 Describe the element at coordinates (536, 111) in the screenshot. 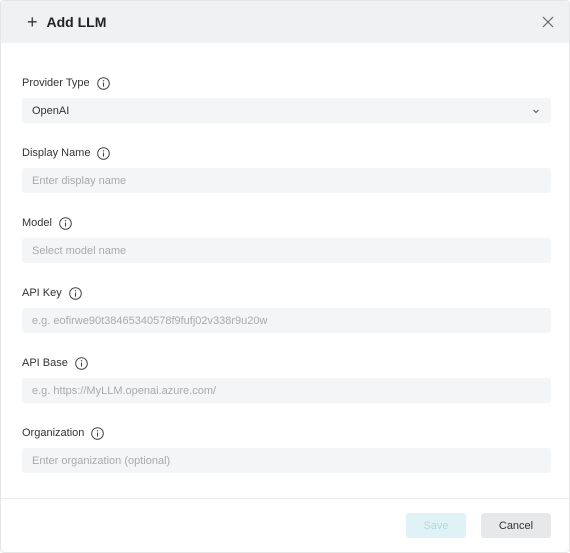

I see `chevron-down-icon` at that location.